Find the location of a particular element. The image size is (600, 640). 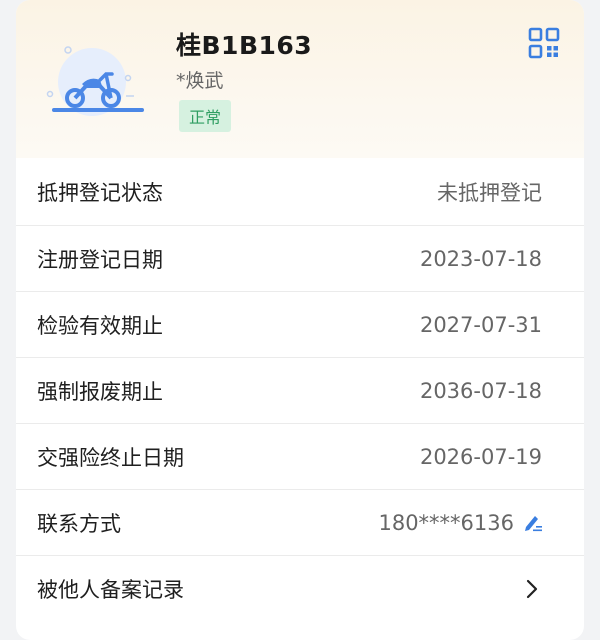

list-item-contact: 联系方式 180****6136 is located at coordinates (300, 522).